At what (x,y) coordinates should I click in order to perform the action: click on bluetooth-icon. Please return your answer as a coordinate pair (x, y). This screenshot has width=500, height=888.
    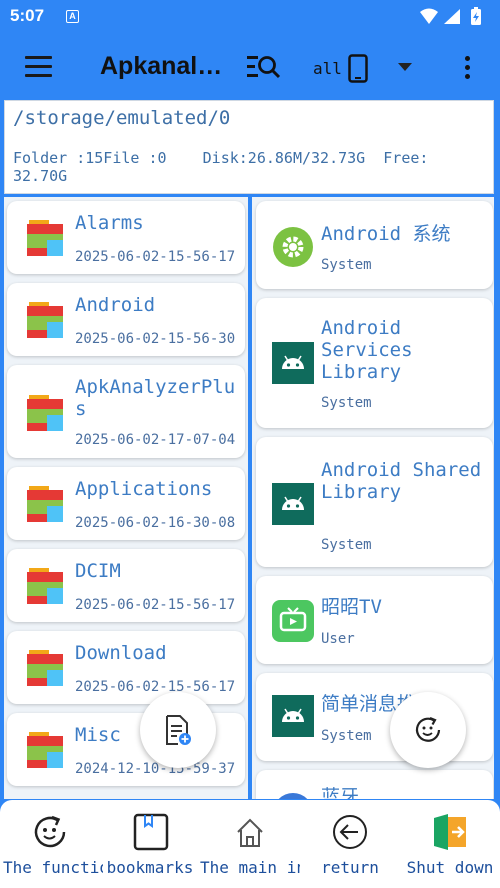
    Looking at the image, I should click on (293, 796).